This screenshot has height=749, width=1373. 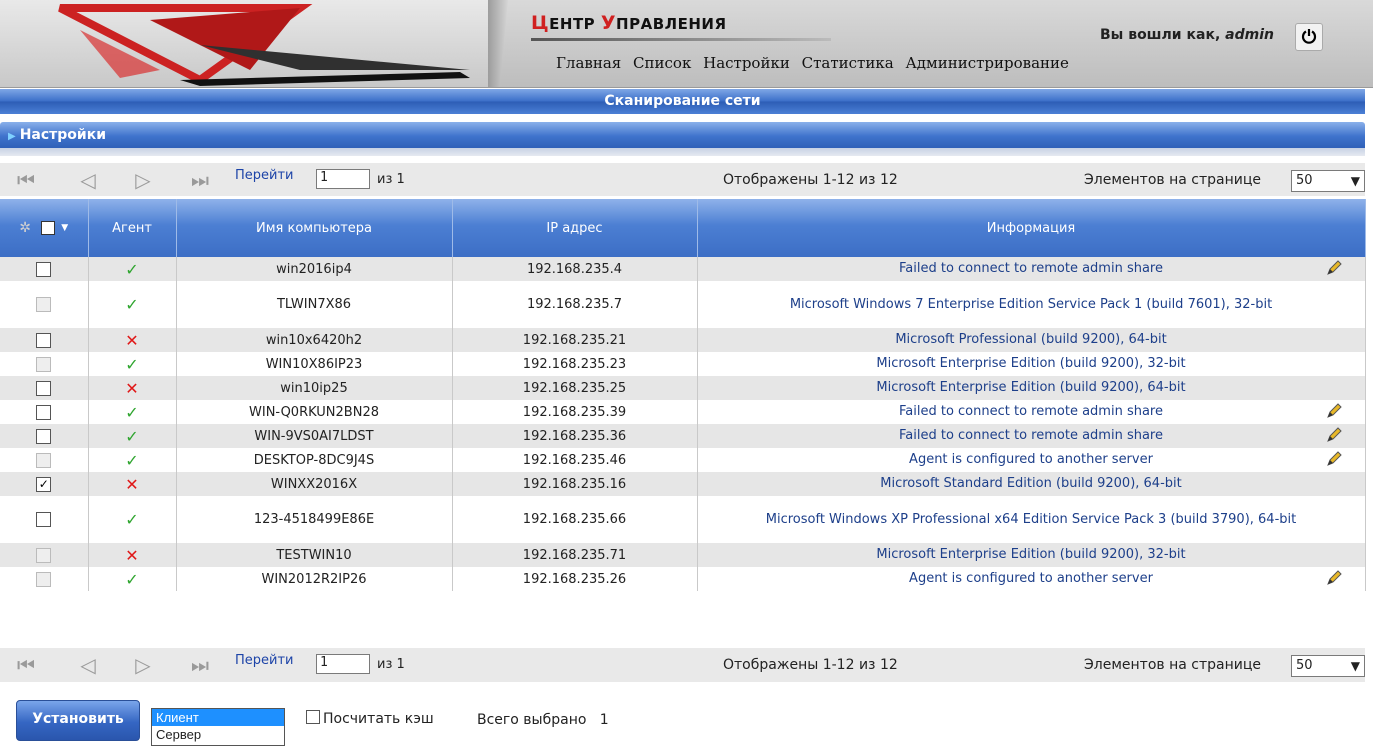 I want to click on nav-statistics: Статистика, so click(x=848, y=63).